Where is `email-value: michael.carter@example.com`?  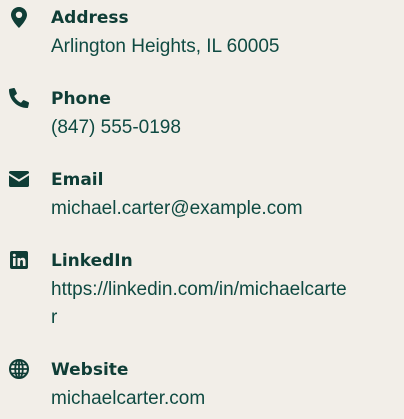
email-value: michael.carter@example.com is located at coordinates (177, 208).